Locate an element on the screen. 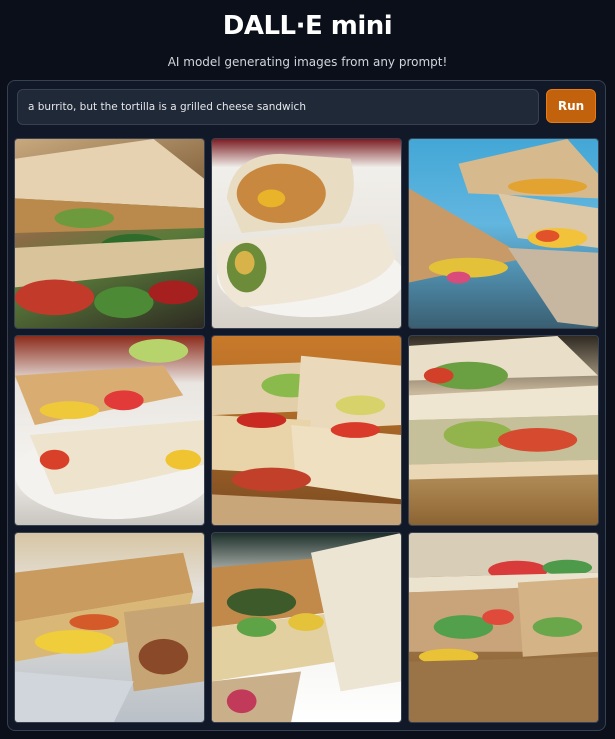 This screenshot has width=615, height=739. page-title: DALL·E mini is located at coordinates (307, 26).